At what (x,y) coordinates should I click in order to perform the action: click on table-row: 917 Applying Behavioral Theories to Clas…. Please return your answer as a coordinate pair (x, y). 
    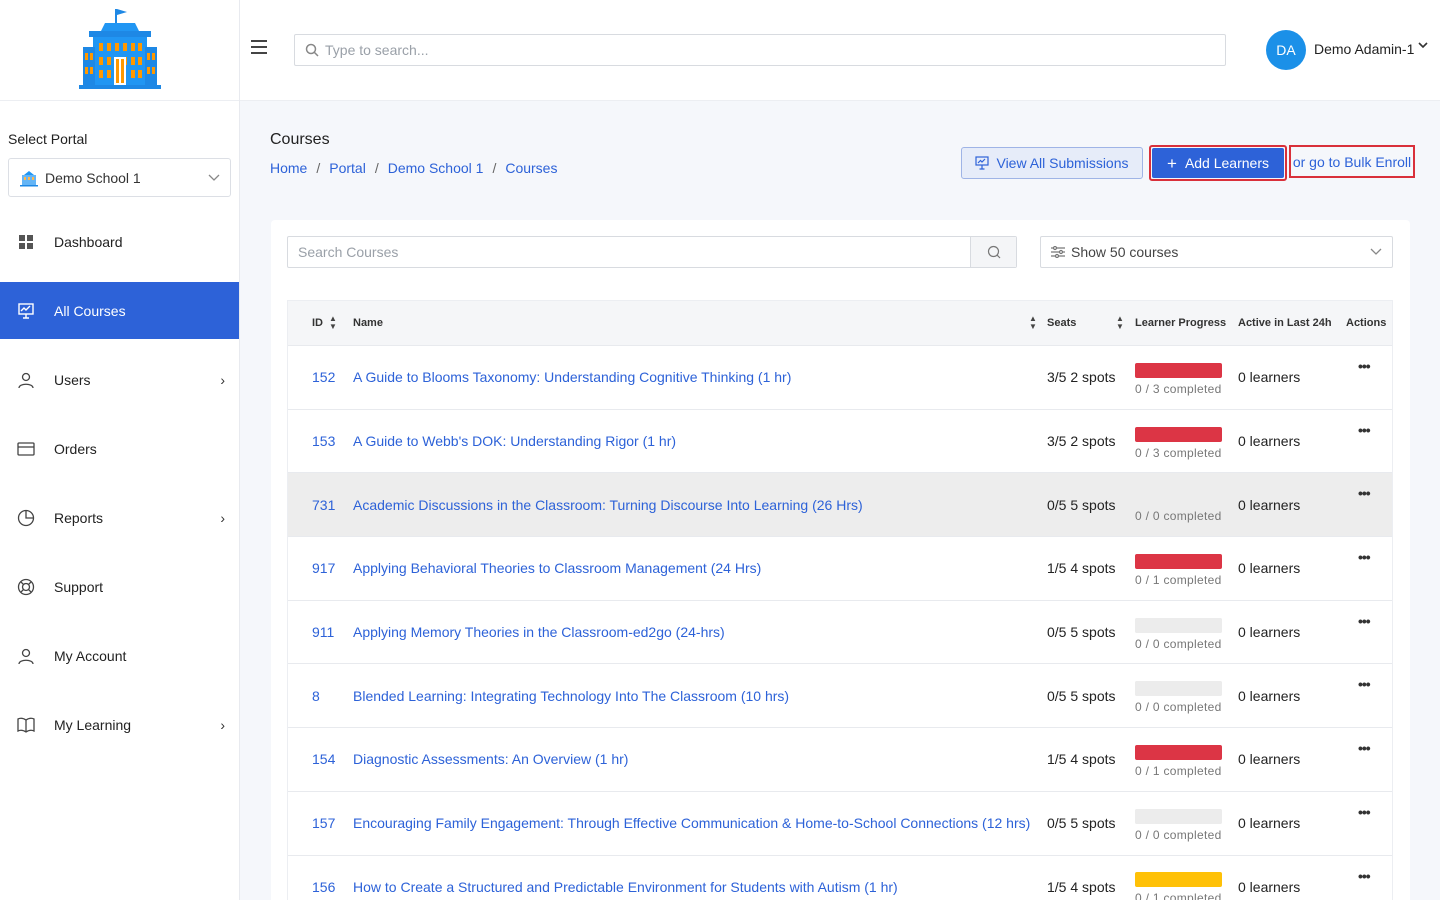
    Looking at the image, I should click on (840, 568).